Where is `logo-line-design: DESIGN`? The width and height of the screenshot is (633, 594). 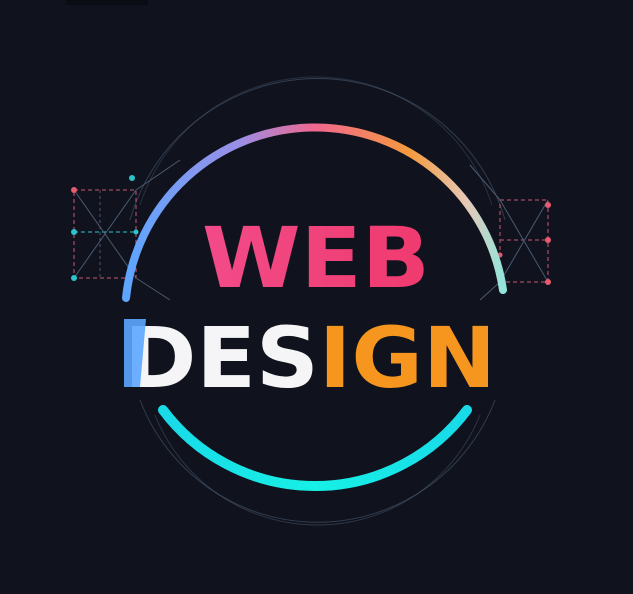 logo-line-design: DESIGN is located at coordinates (310, 358).